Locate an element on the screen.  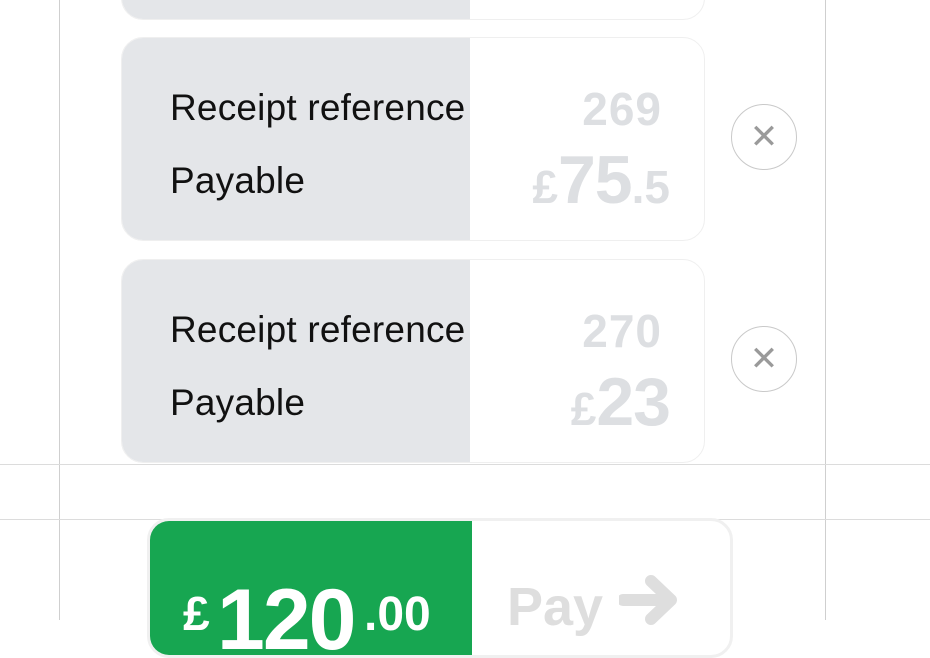
payable-decimal: .5 is located at coordinates (650, 187).